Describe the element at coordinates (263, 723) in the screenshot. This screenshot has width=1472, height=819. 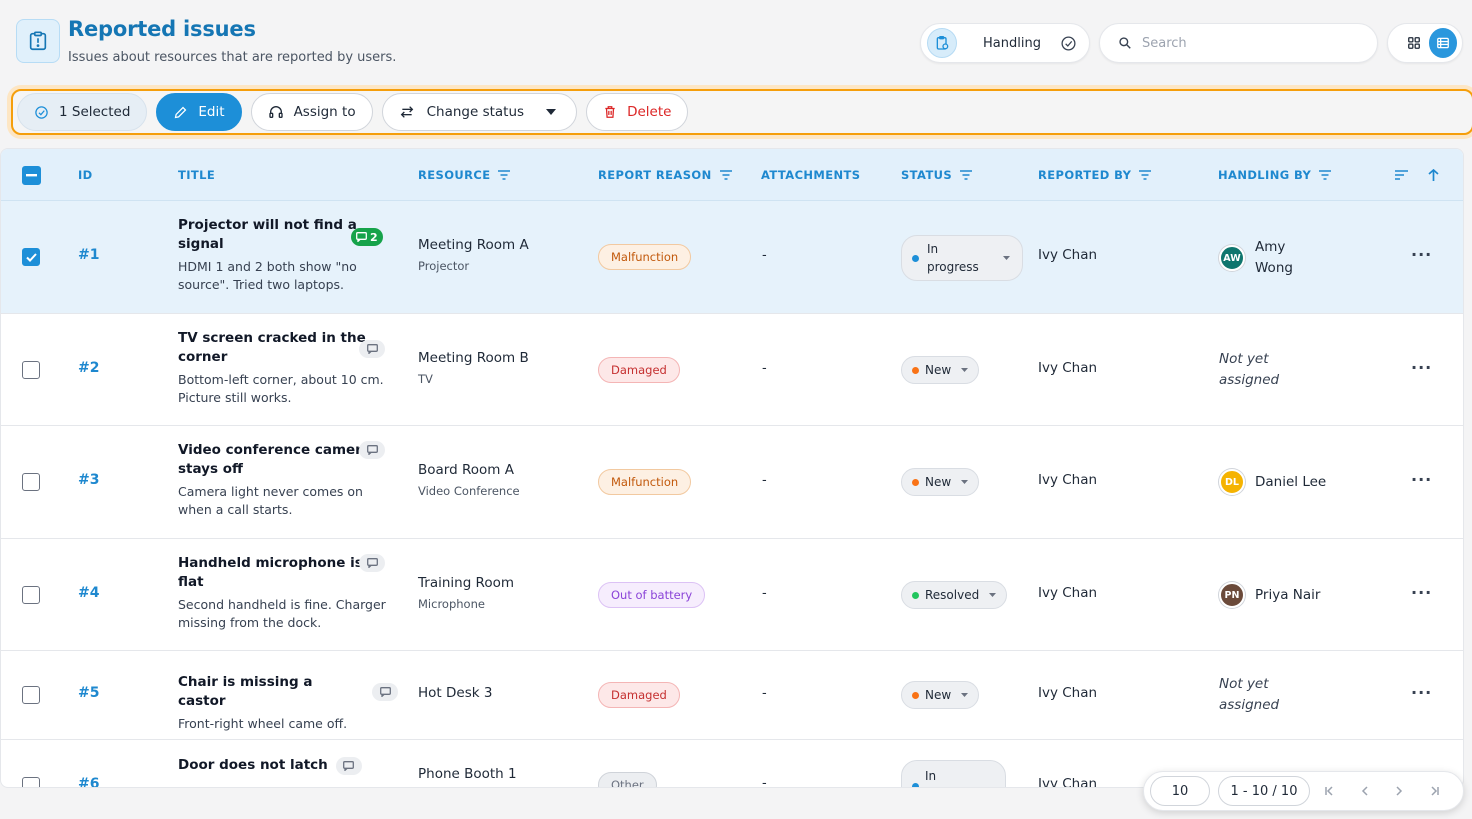
I see `issue-description: Front-right wheel came off.` at that location.